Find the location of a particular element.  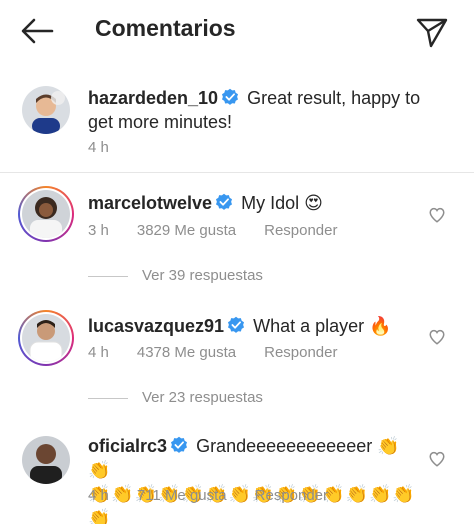

paper-plane-icon is located at coordinates (432, 33).